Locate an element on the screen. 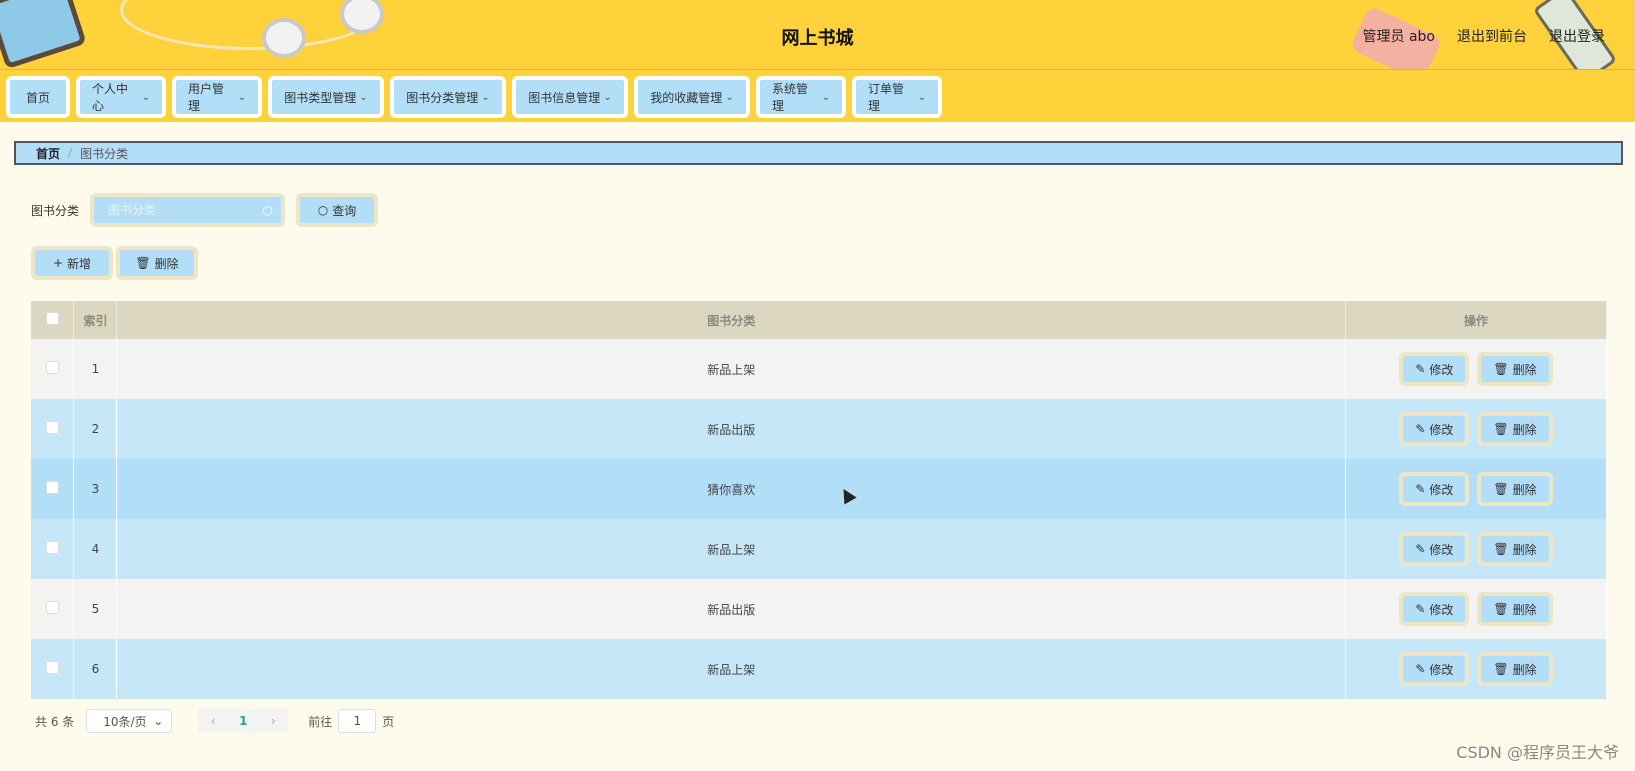 The image size is (1635, 771). nav-item-home: 首页 is located at coordinates (38, 97).